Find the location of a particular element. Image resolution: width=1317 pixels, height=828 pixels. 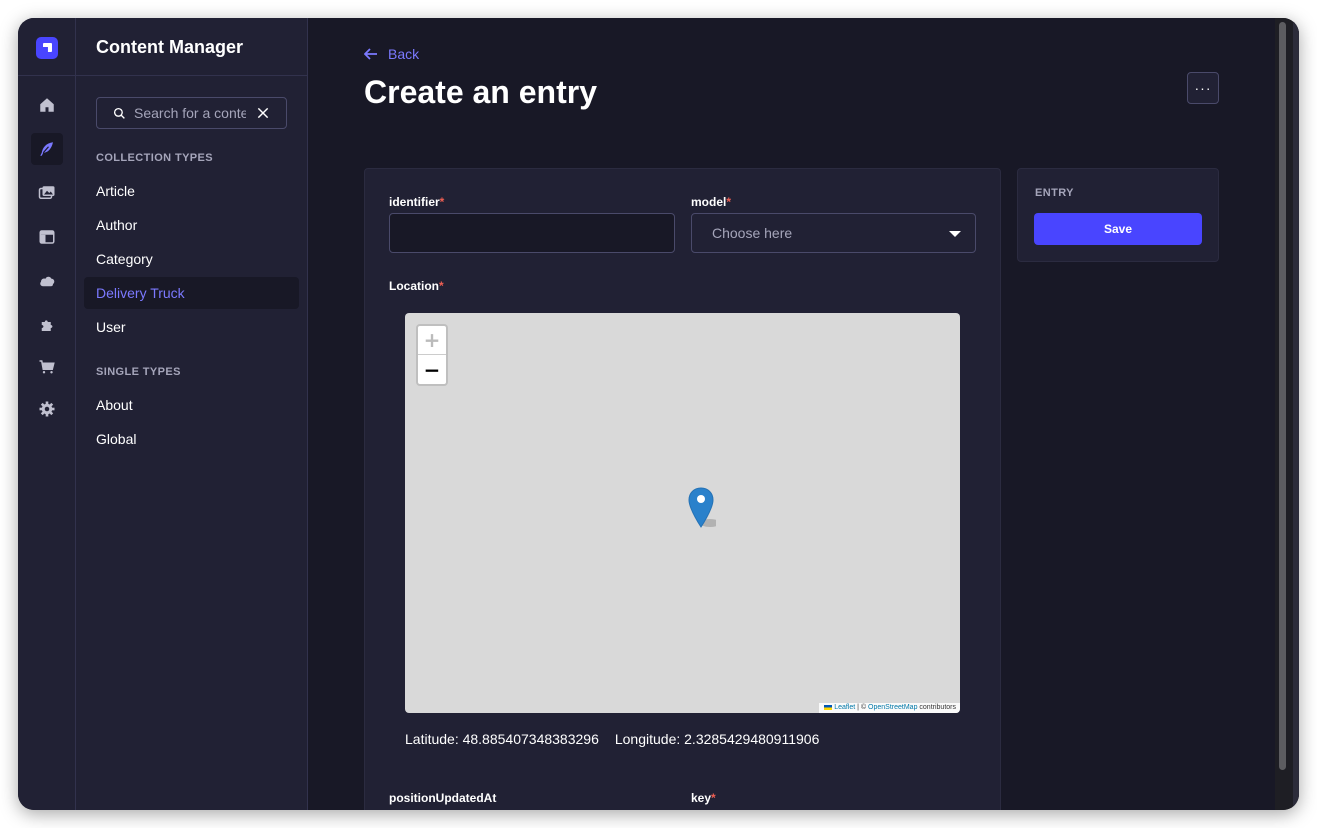

model-label: model* is located at coordinates (711, 202).